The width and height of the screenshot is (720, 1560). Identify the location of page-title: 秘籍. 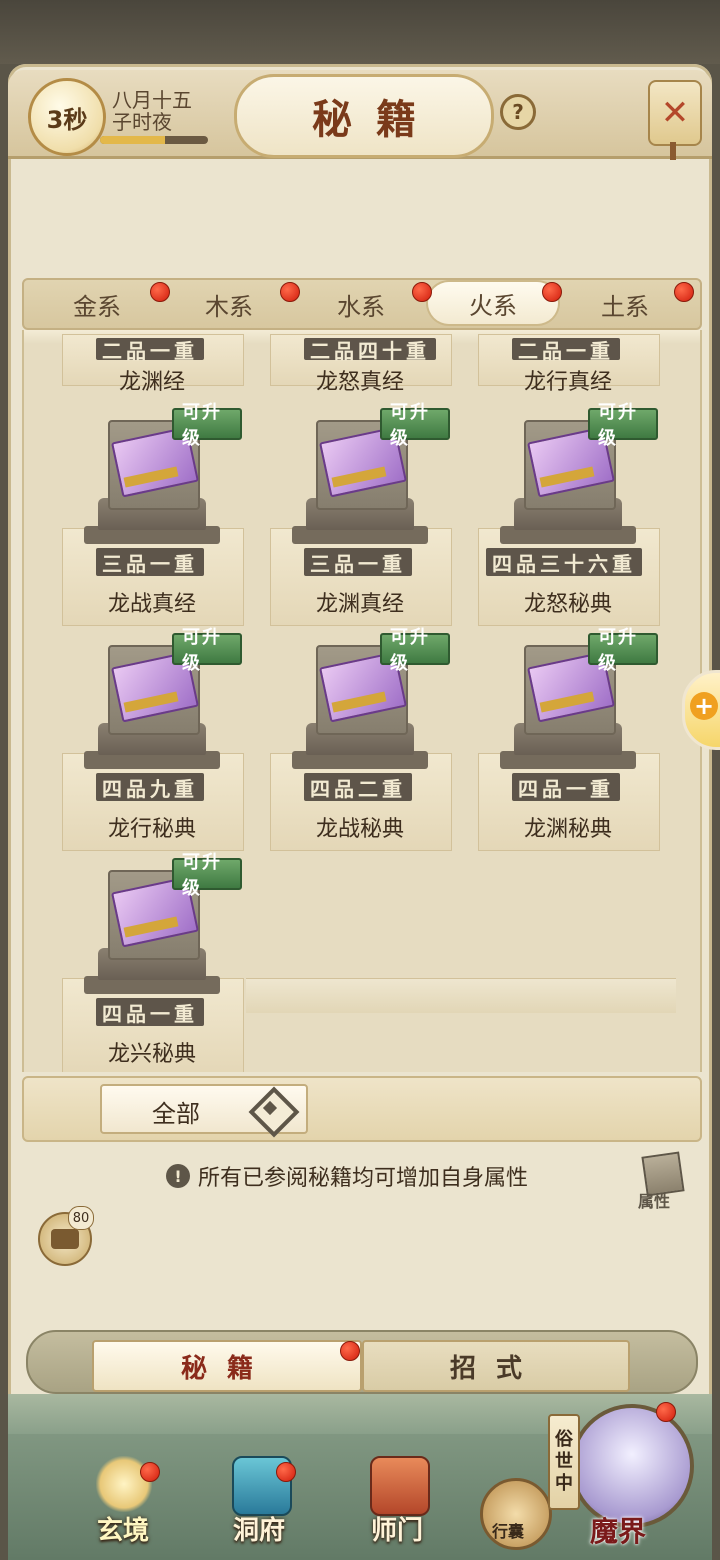
(376, 119).